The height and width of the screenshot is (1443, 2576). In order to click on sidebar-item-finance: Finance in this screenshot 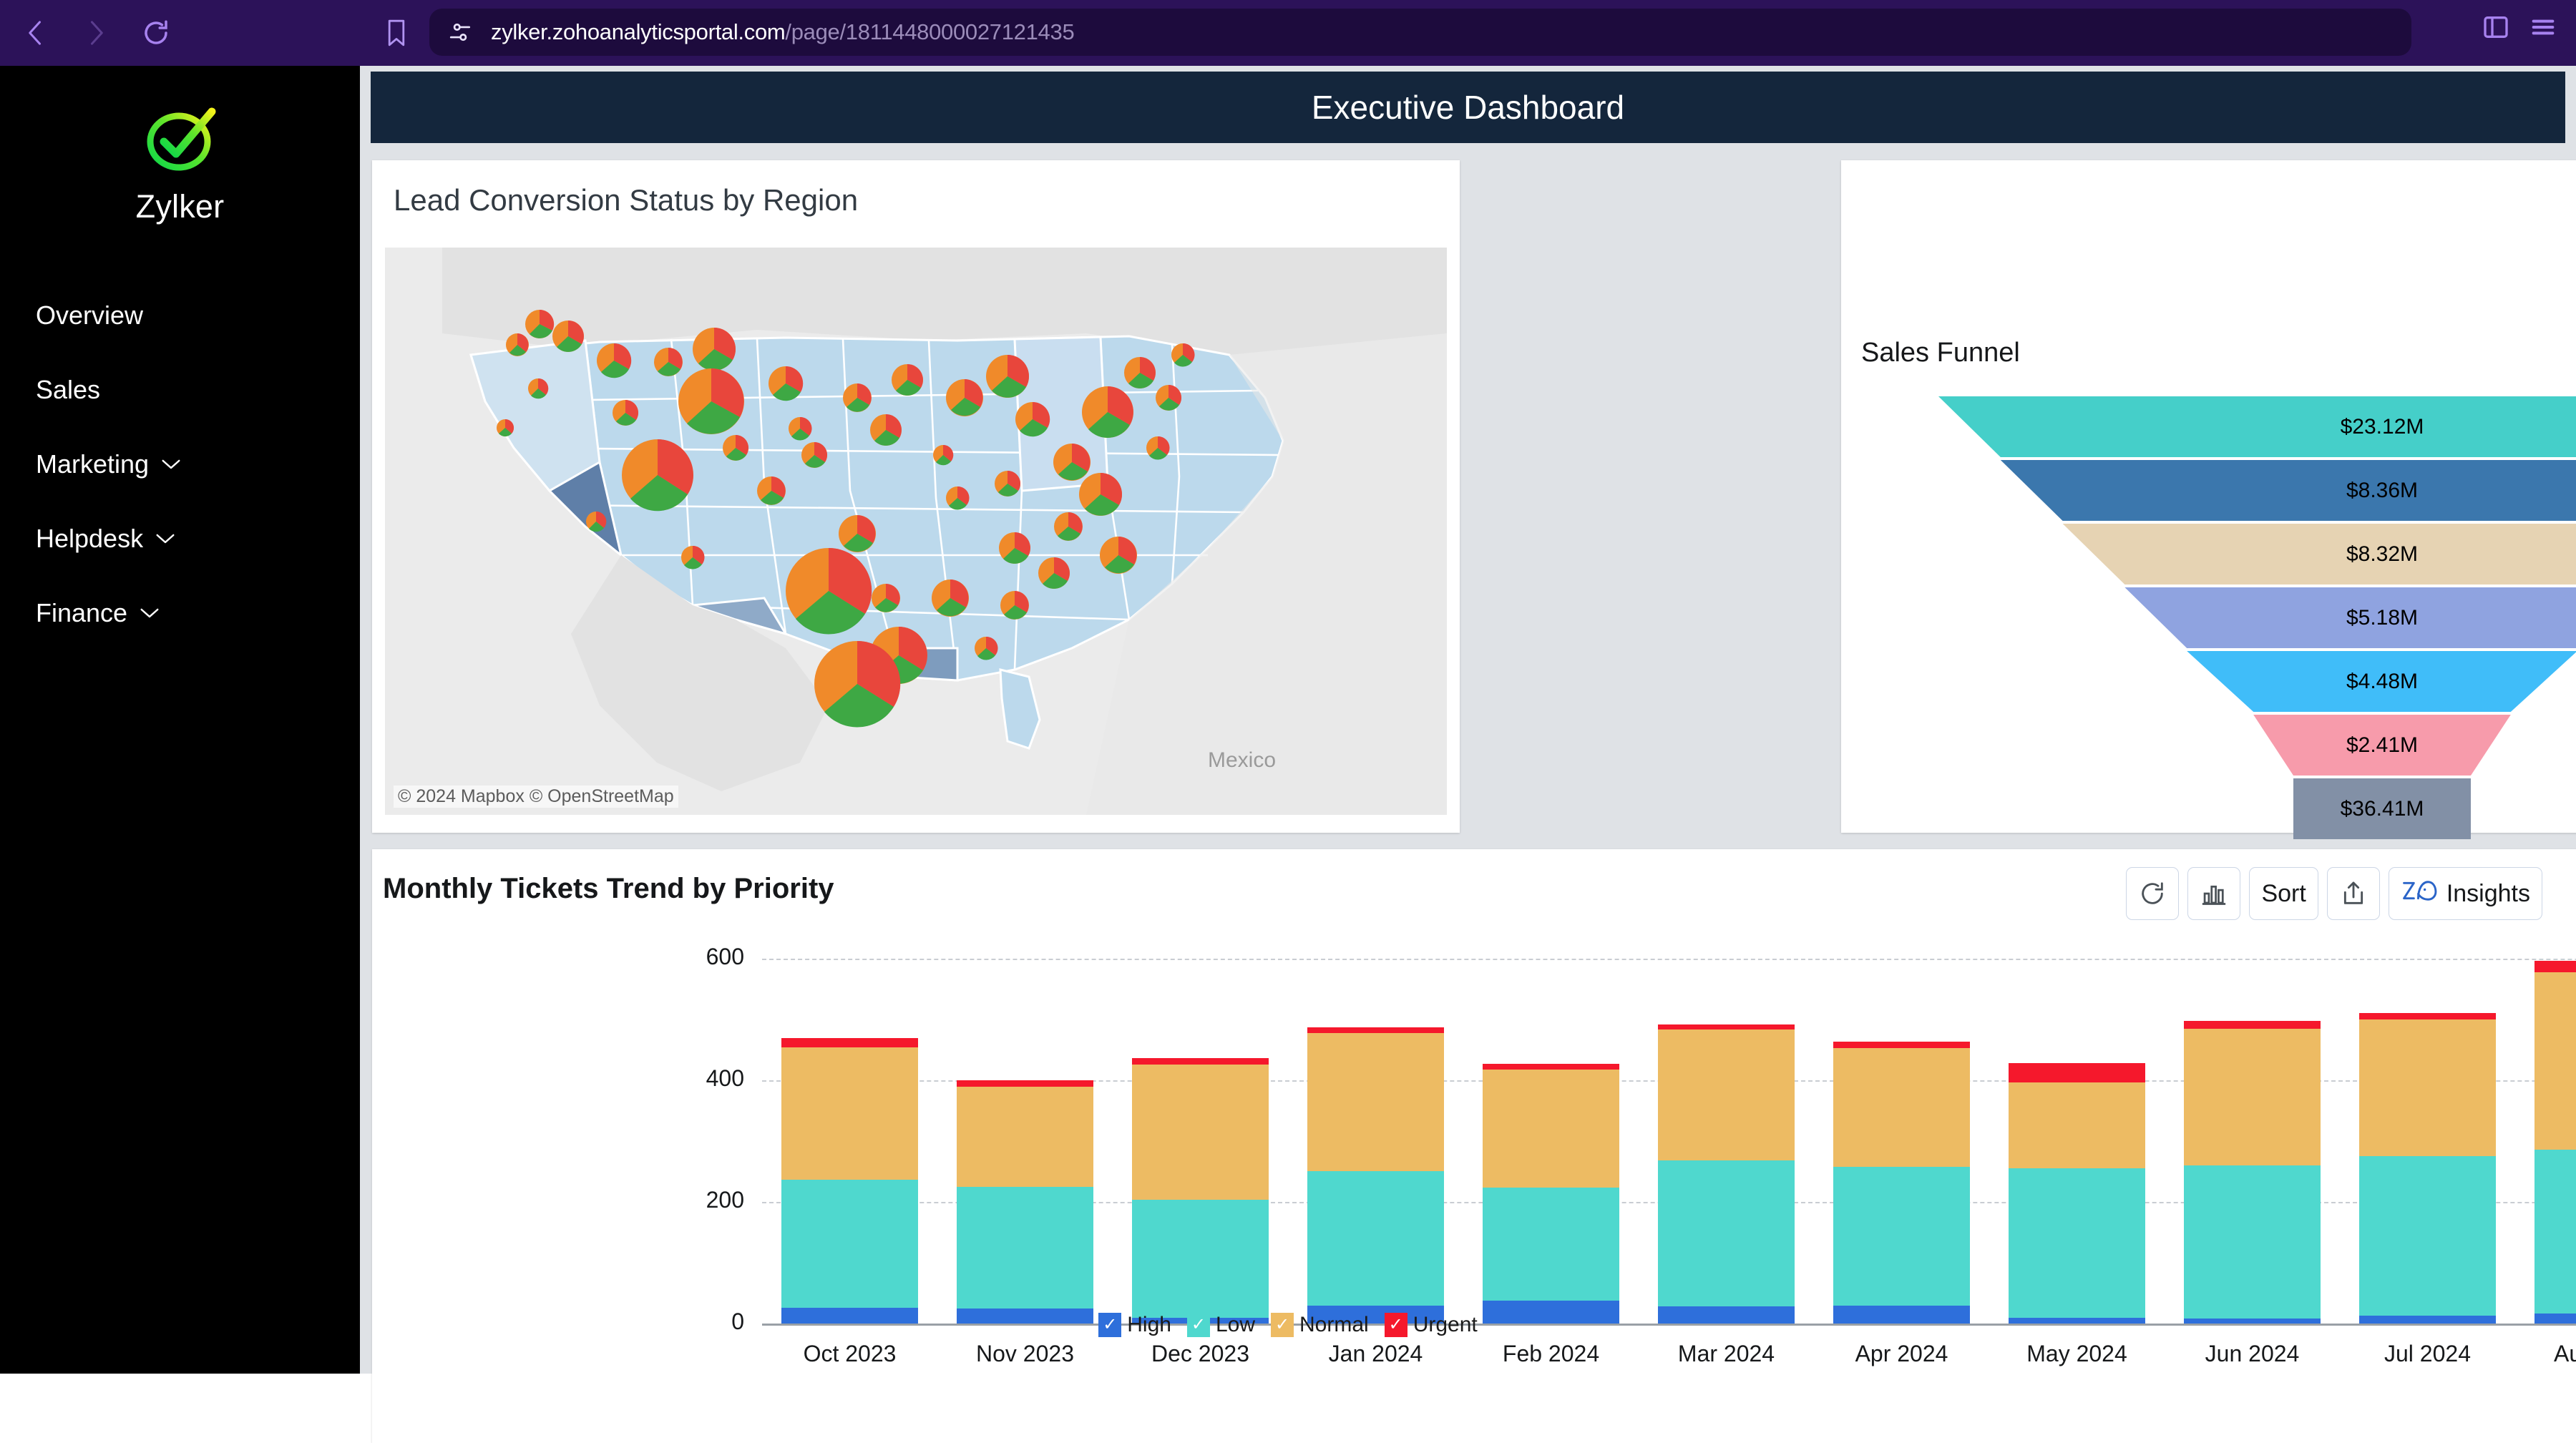, I will do `click(180, 613)`.